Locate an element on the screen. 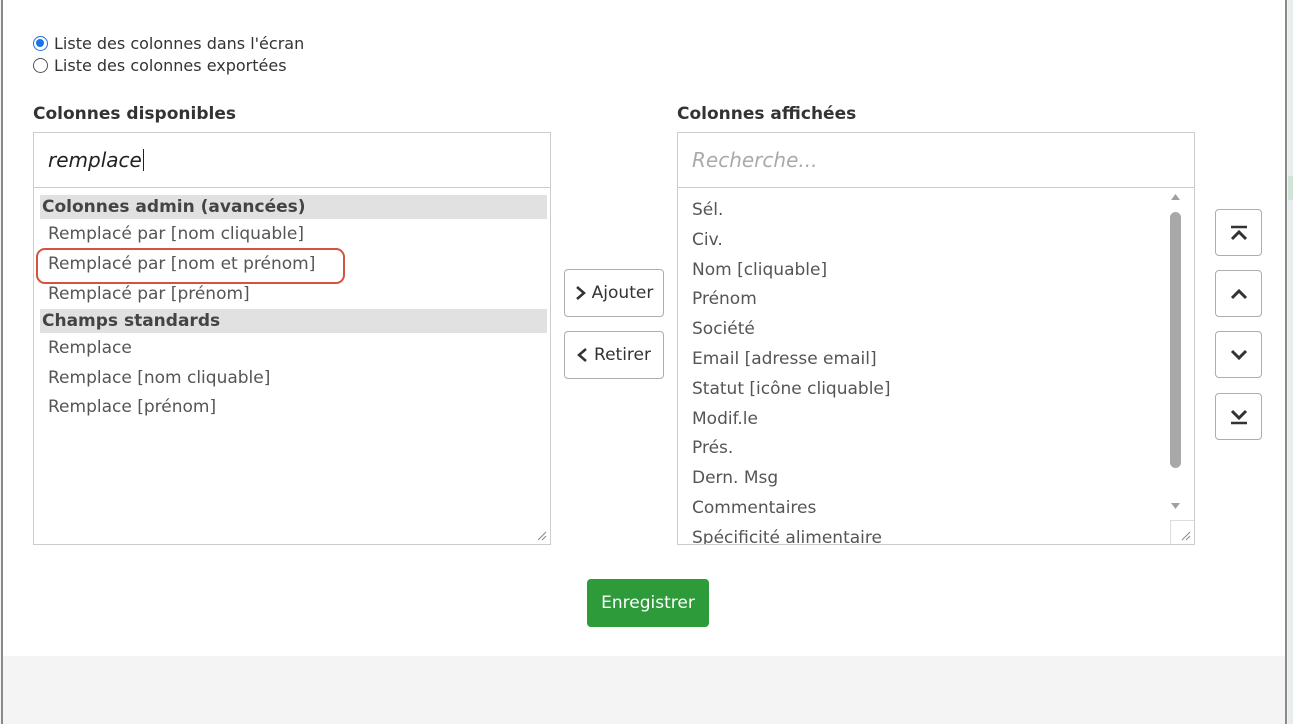 The width and height of the screenshot is (1293, 724). remove-button: Retirer is located at coordinates (614, 355).